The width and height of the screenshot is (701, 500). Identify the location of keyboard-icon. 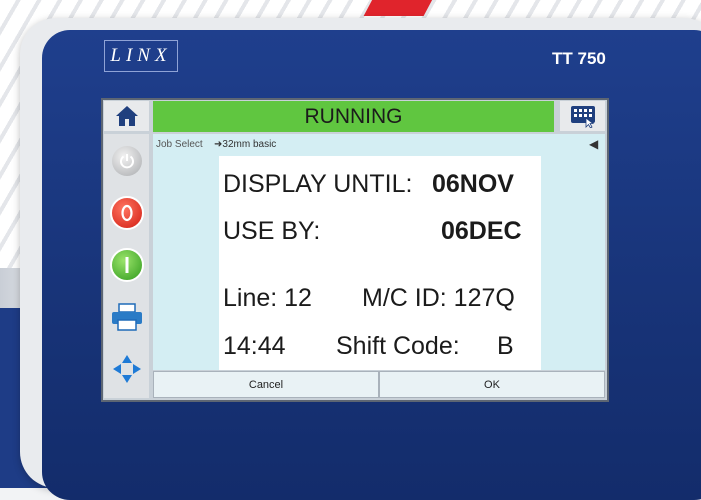
(582, 117).